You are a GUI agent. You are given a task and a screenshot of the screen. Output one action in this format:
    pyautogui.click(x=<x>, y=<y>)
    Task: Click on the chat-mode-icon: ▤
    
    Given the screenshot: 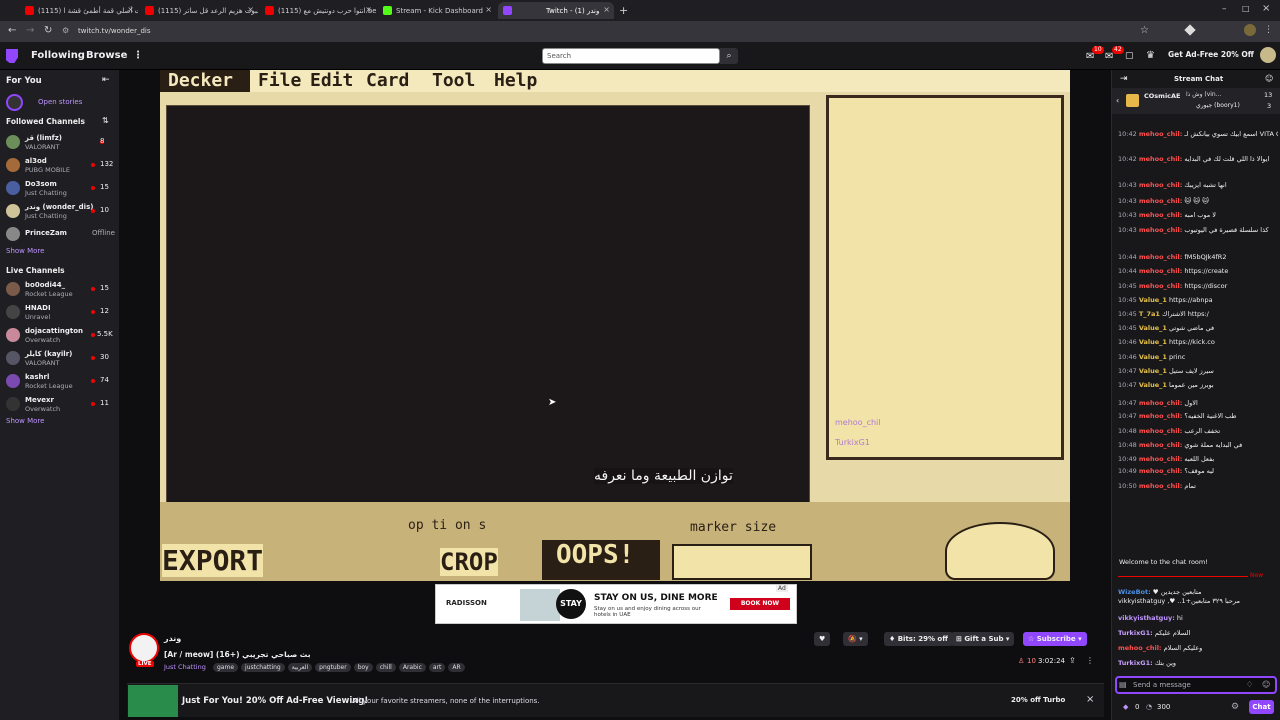 What is the action you would take?
    pyautogui.click(x=1123, y=684)
    